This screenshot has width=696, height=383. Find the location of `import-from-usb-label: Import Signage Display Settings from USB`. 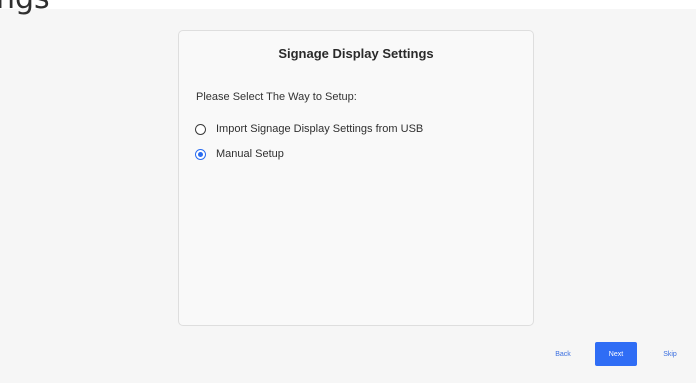

import-from-usb-label: Import Signage Display Settings from USB is located at coordinates (320, 129).